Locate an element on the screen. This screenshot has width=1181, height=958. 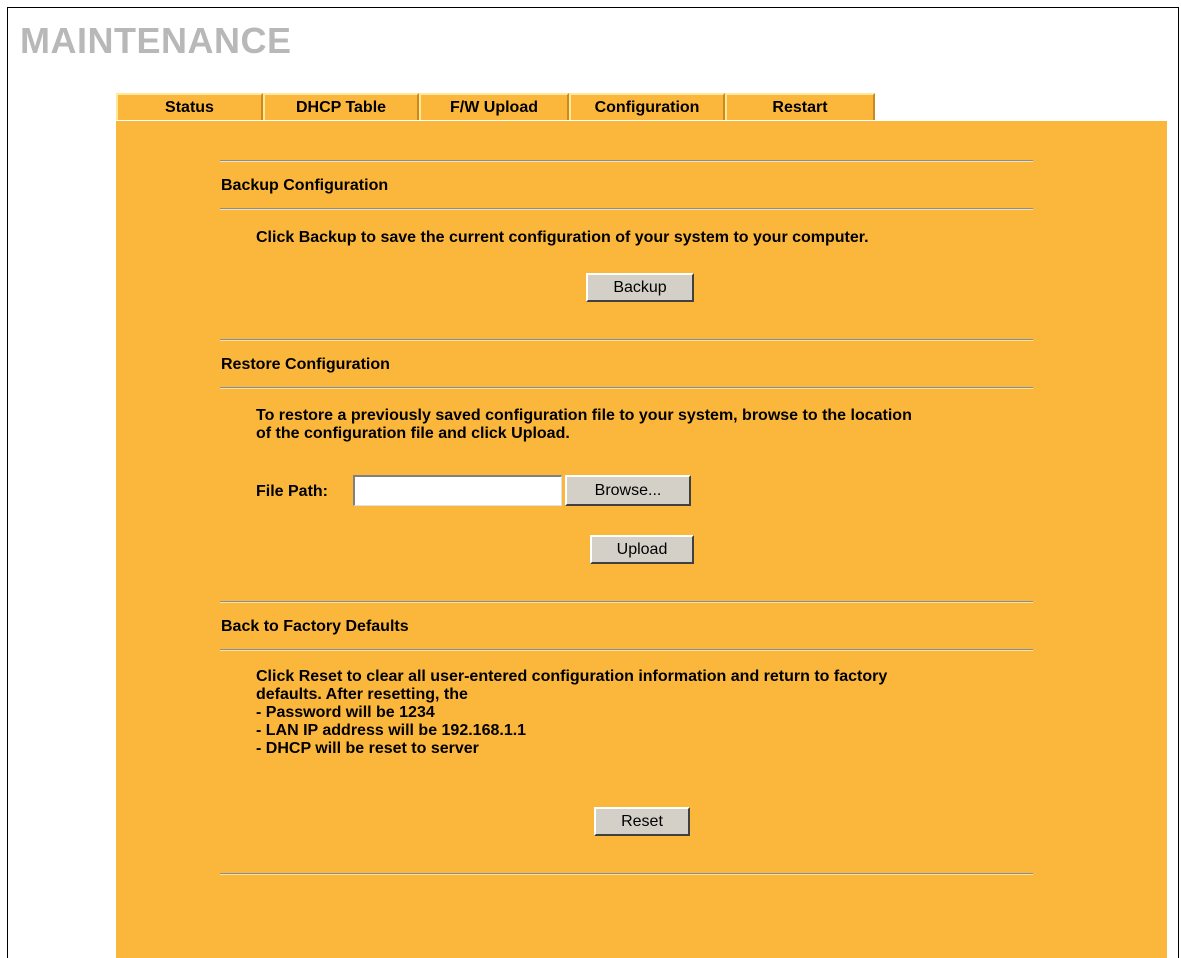
factory-section-title: Back to Factory Defaults is located at coordinates (315, 626).